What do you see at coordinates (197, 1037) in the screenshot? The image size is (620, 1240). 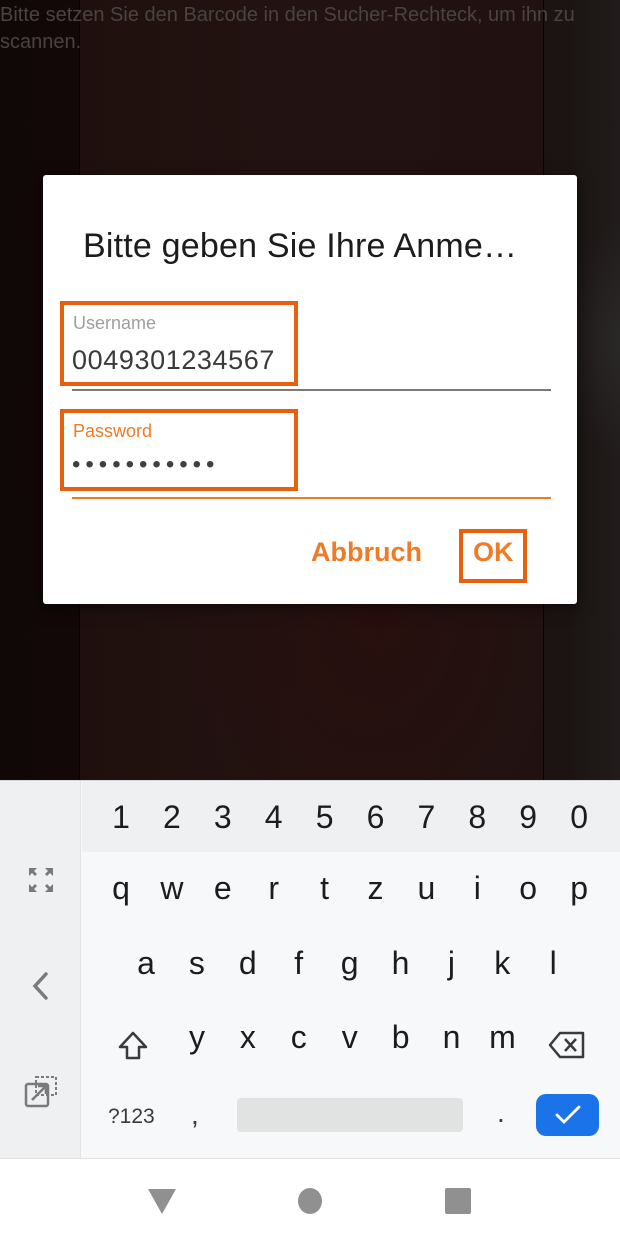 I see `key-y: y` at bounding box center [197, 1037].